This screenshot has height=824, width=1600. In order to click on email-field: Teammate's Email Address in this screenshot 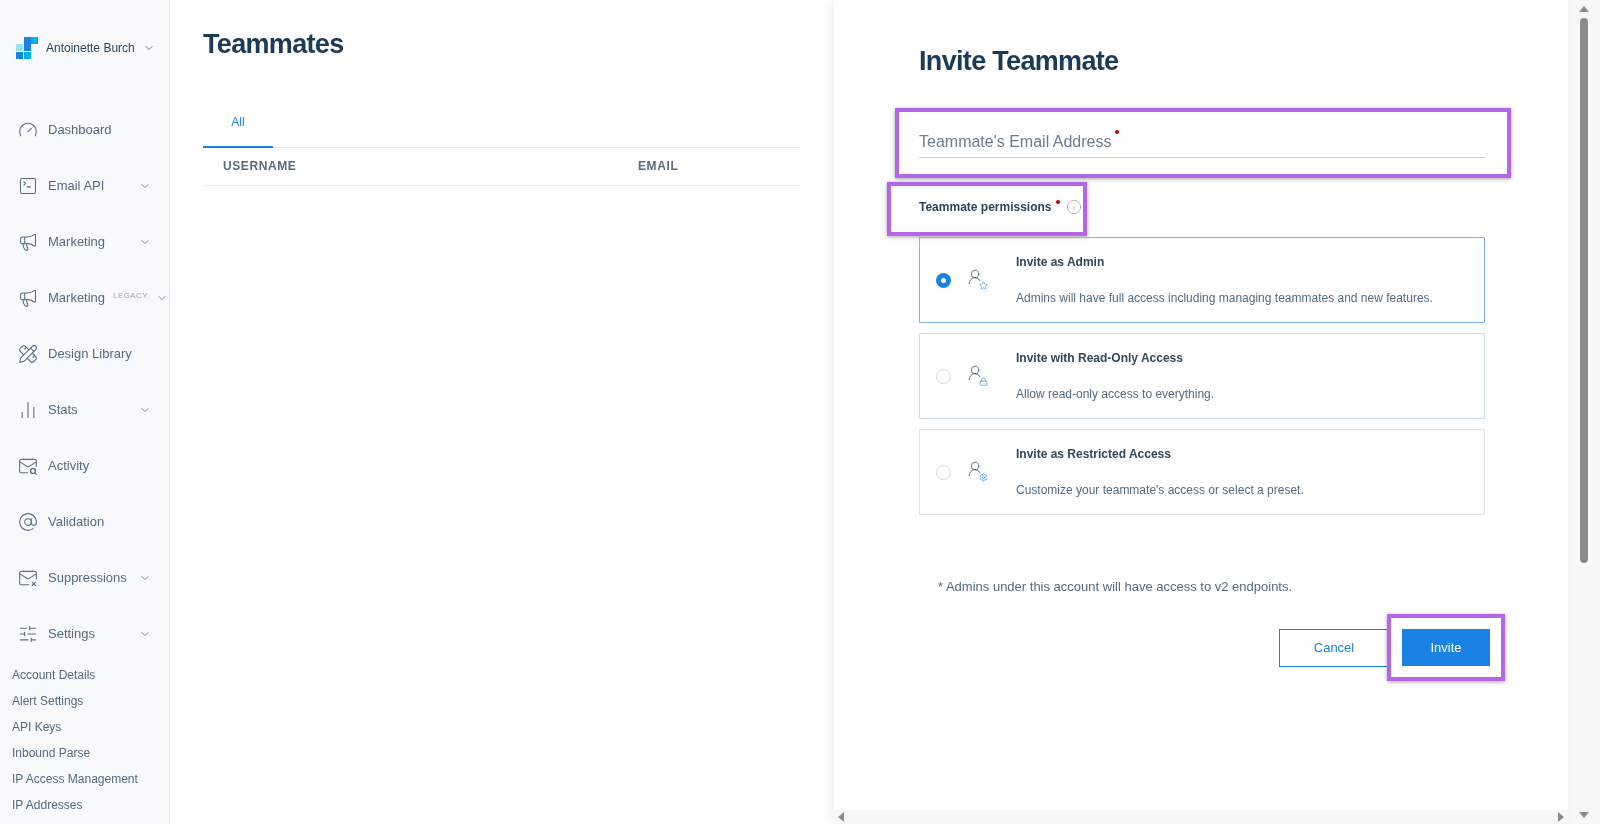, I will do `click(1015, 142)`.